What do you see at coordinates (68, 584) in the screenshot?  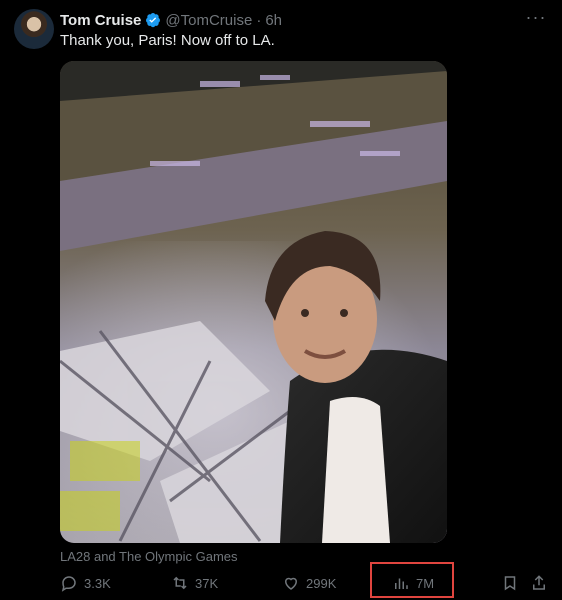 I see `reply-icon` at bounding box center [68, 584].